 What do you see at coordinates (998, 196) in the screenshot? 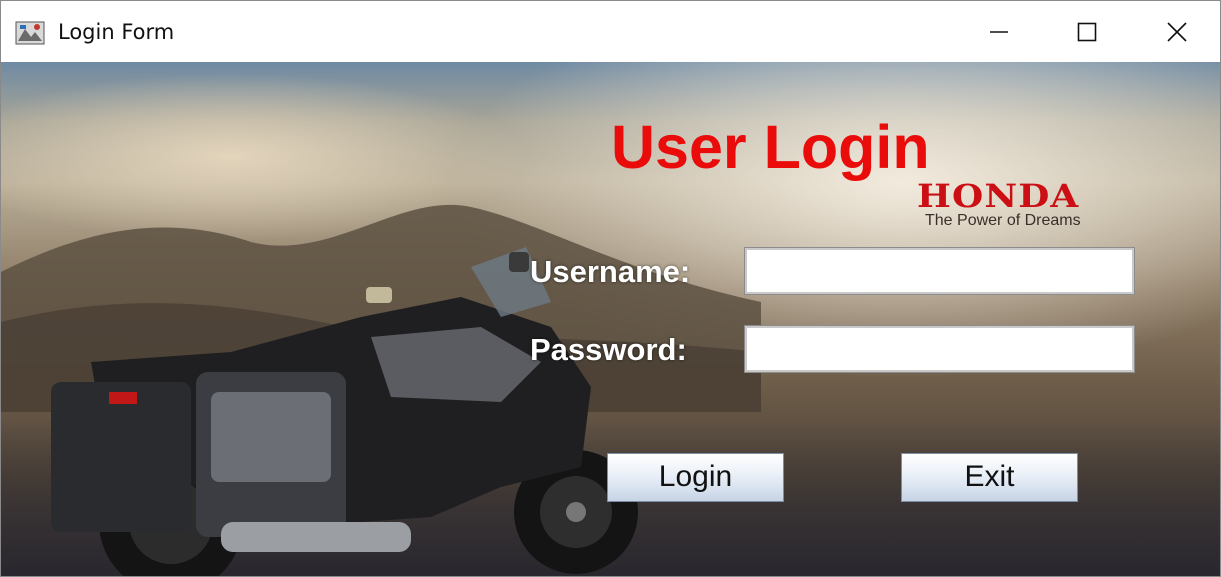
I see `brand-name: HONDA` at bounding box center [998, 196].